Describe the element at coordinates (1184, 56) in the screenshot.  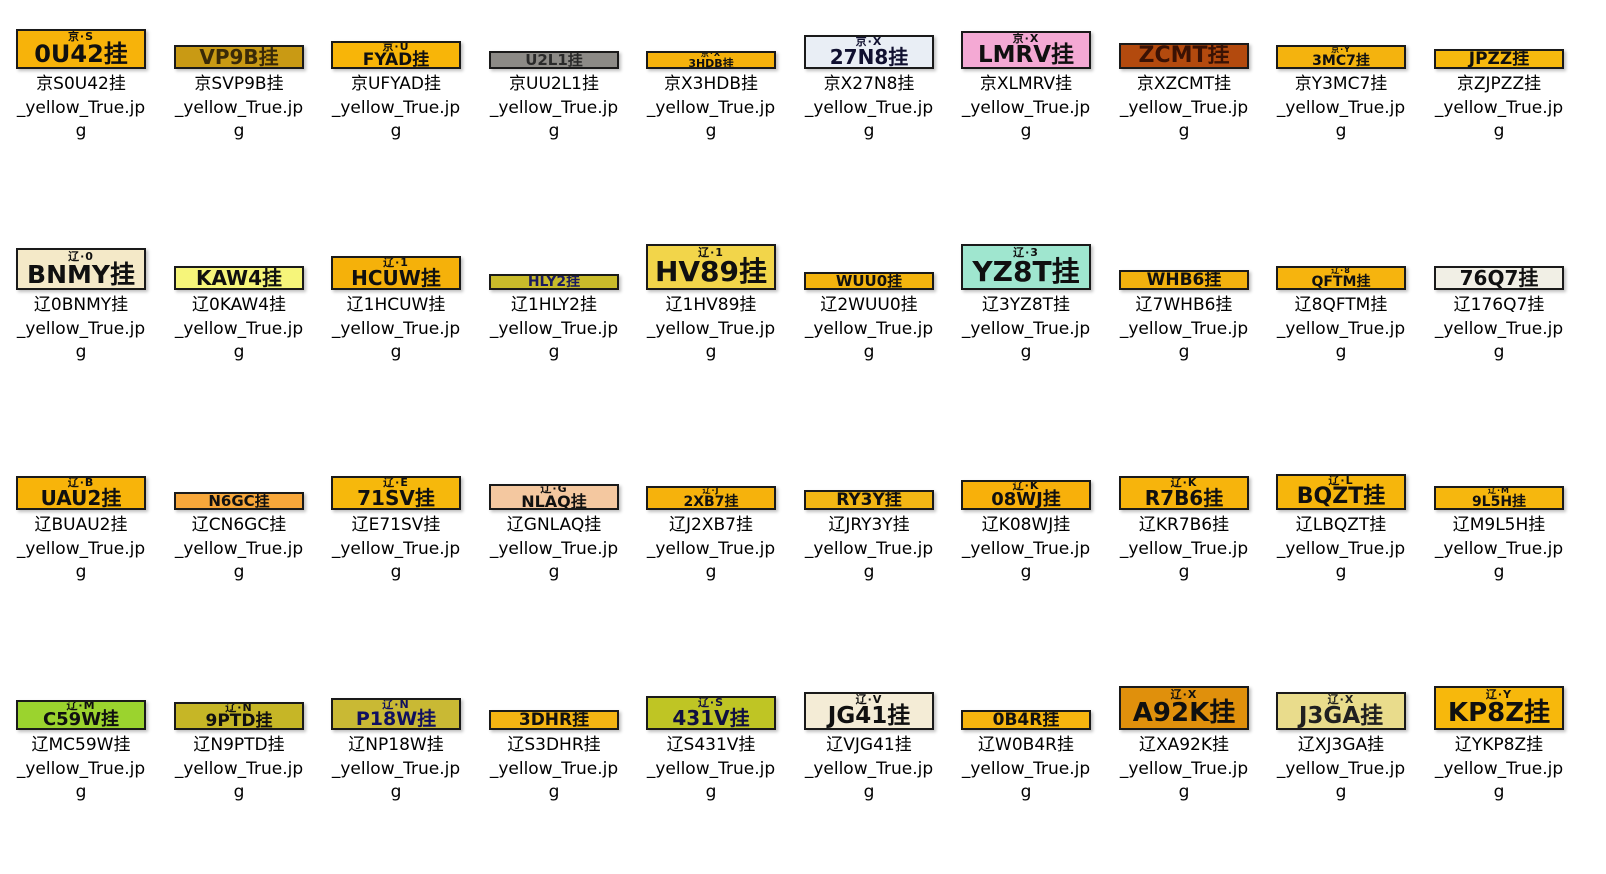
I see `license-plate-thumbnail: ZCMT挂` at that location.